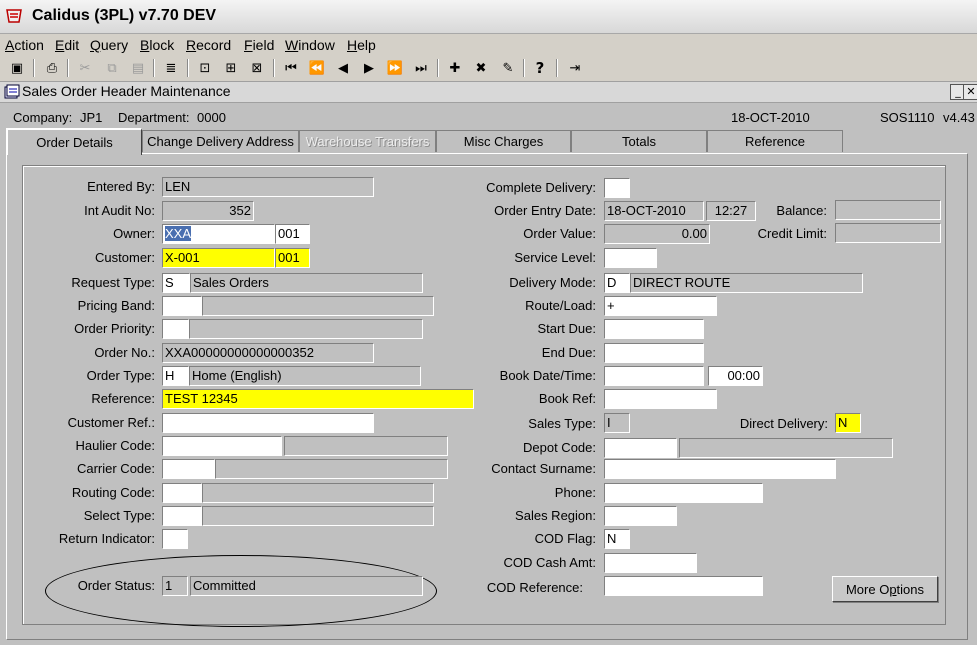  Describe the element at coordinates (85, 68) in the screenshot. I see `cut-icon: ✂` at that location.